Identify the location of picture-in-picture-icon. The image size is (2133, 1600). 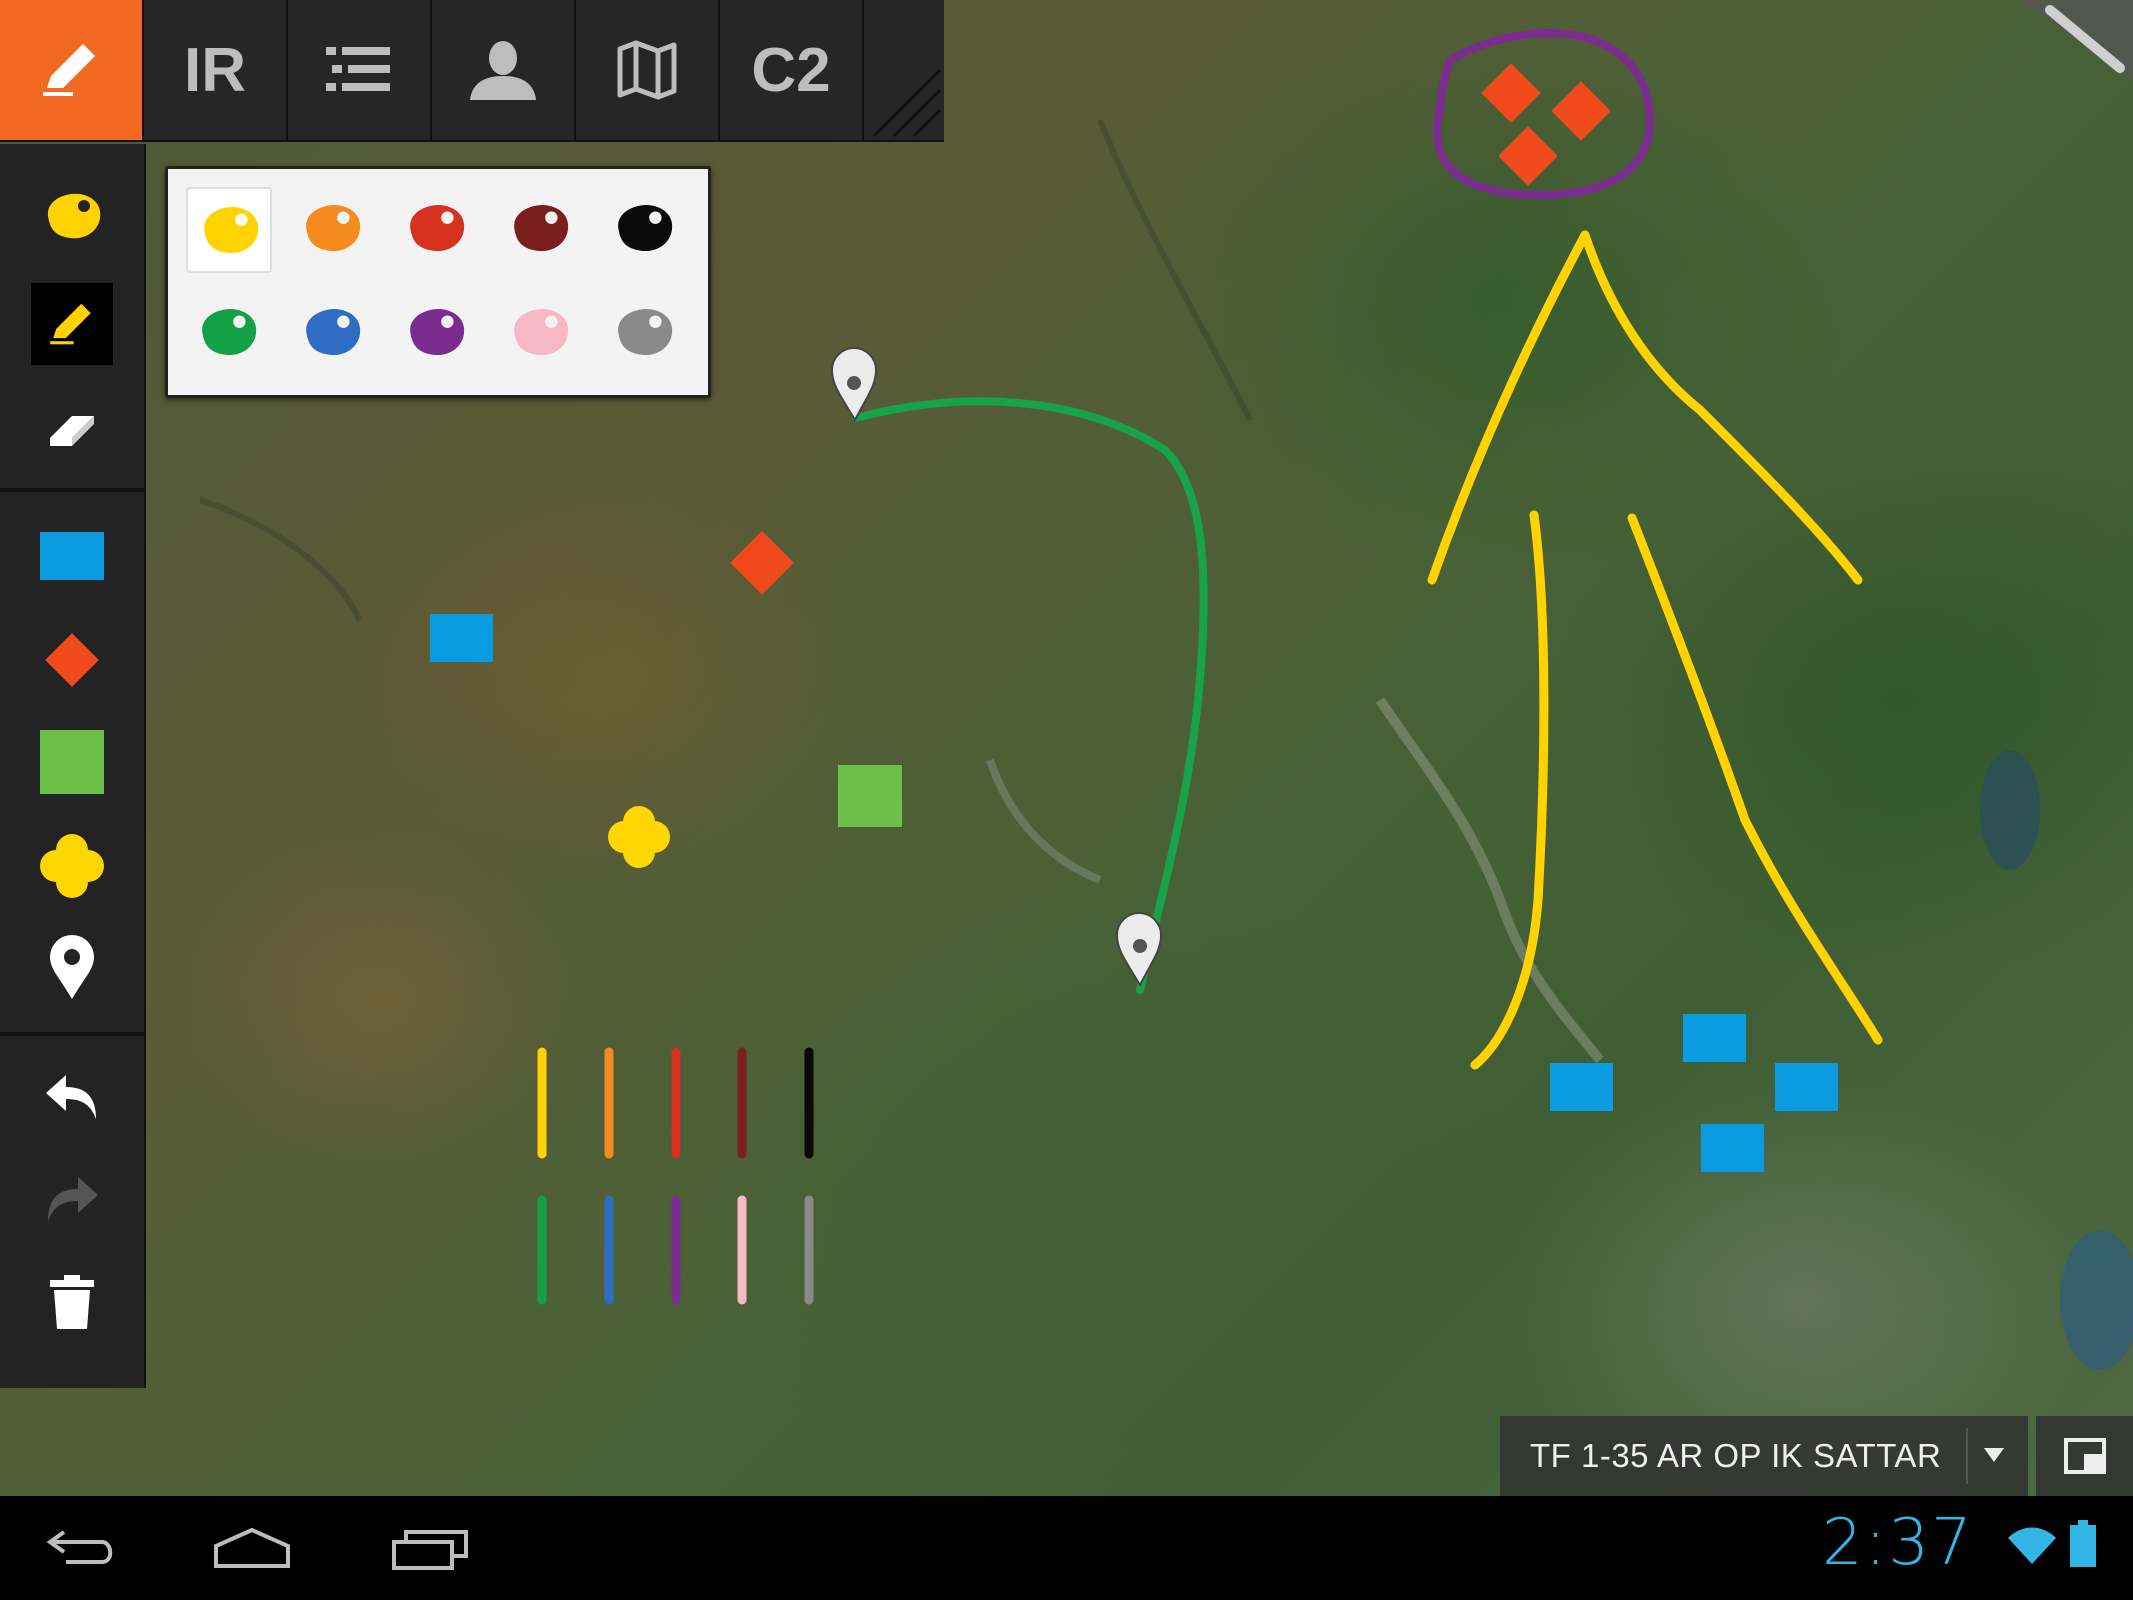
(2084, 1456).